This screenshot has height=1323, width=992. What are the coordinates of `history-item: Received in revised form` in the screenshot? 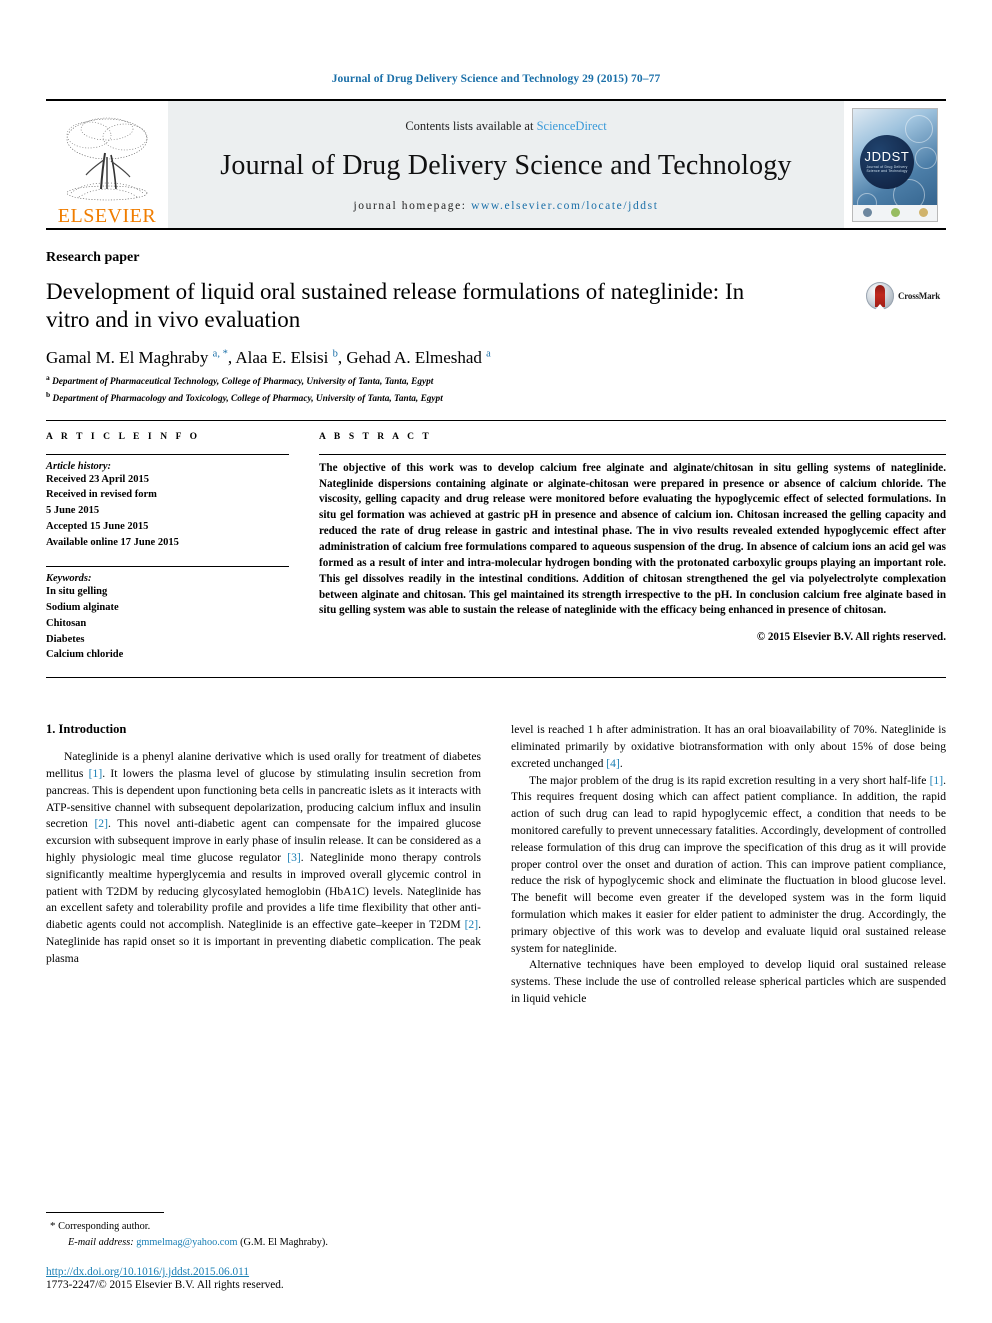 It's located at (101, 495).